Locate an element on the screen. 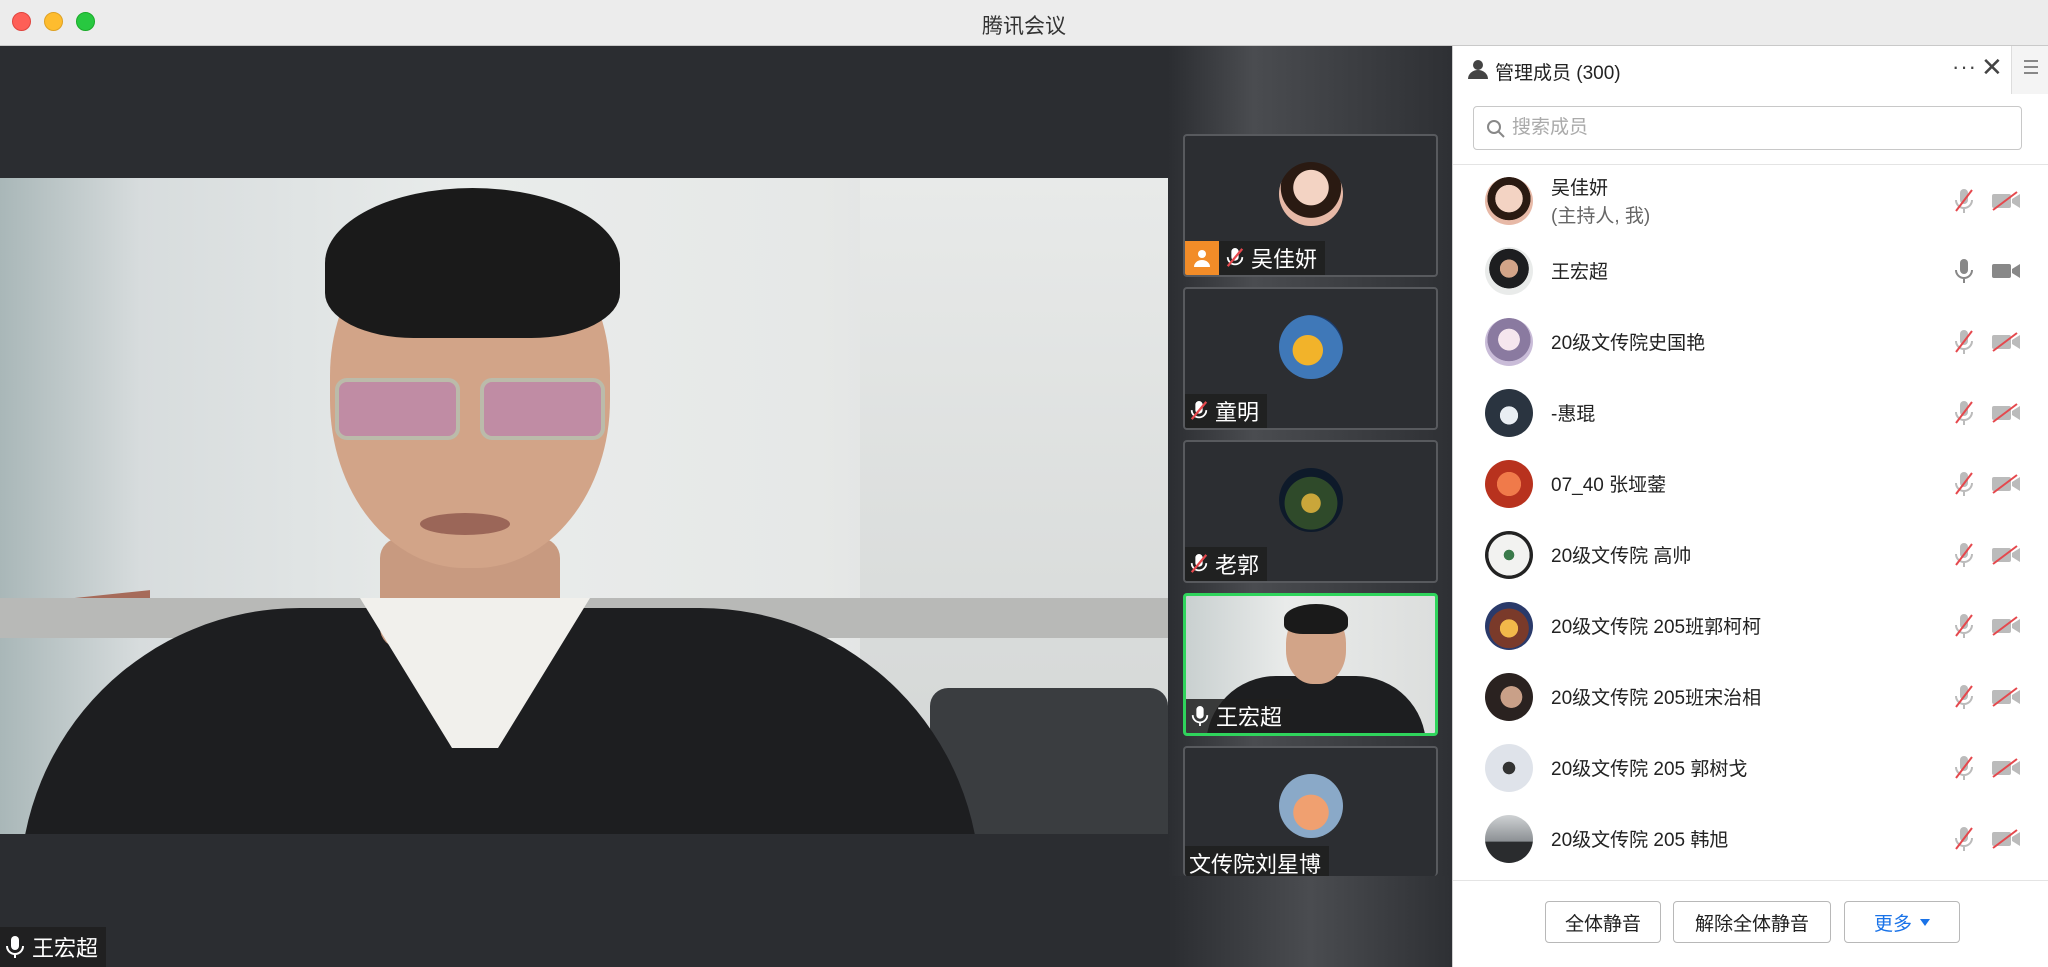 This screenshot has width=2048, height=967. member-row: 20级文传院 205 韩旭 is located at coordinates (1736, 838).